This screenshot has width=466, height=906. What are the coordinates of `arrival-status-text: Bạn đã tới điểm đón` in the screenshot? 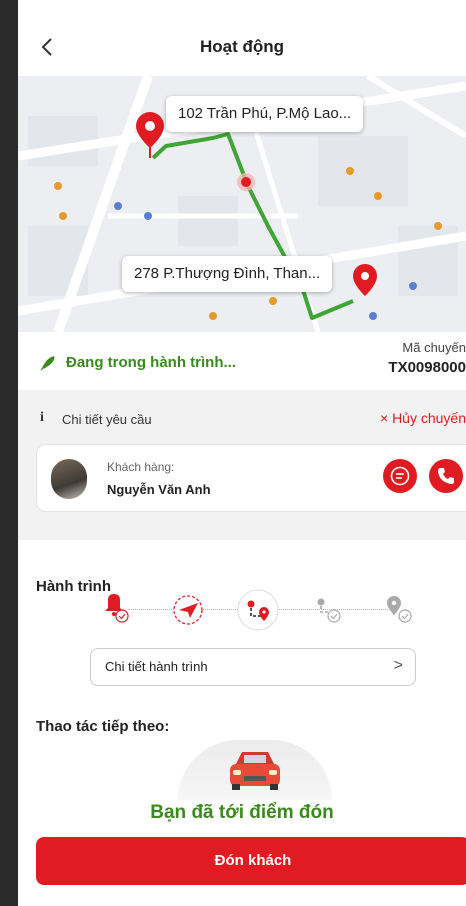 It's located at (242, 812).